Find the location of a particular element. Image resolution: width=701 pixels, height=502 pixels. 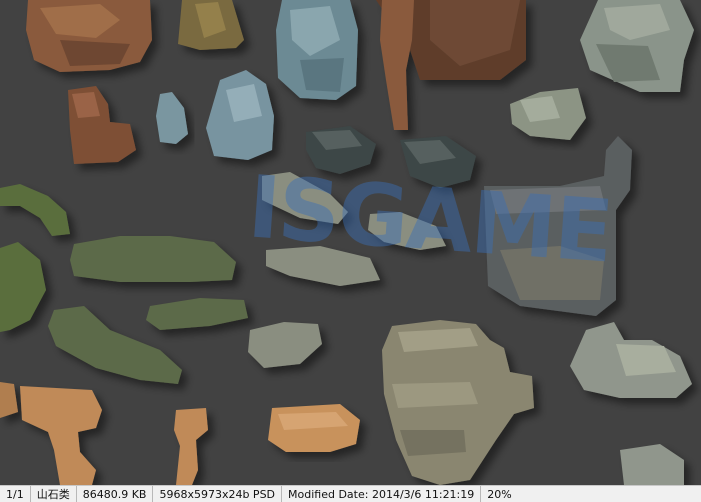

rock-grey-stone-cluster-topright is located at coordinates (637, 46).